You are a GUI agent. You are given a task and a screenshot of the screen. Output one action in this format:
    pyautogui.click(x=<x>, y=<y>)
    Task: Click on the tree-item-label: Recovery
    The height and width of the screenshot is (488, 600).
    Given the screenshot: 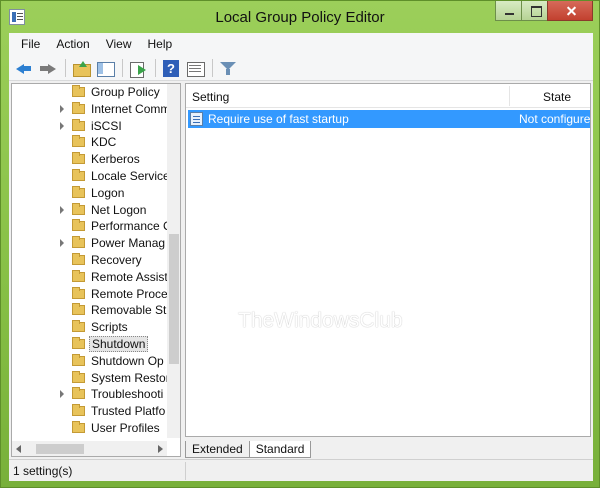 What is the action you would take?
    pyautogui.click(x=116, y=259)
    